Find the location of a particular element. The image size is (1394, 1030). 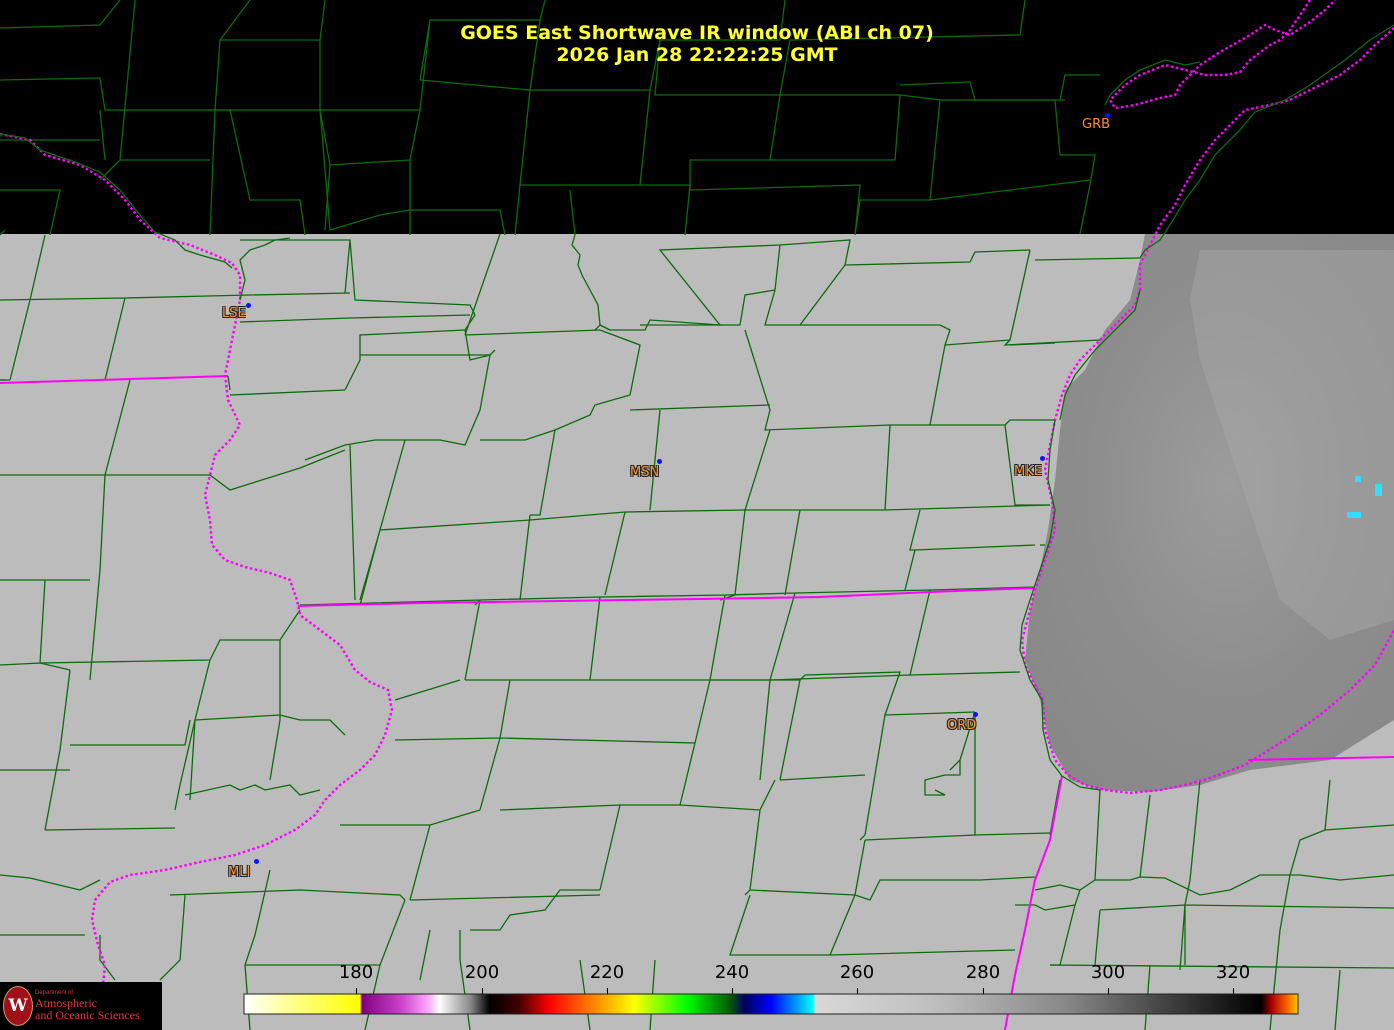

city-label-lse: LSE is located at coordinates (234, 313).